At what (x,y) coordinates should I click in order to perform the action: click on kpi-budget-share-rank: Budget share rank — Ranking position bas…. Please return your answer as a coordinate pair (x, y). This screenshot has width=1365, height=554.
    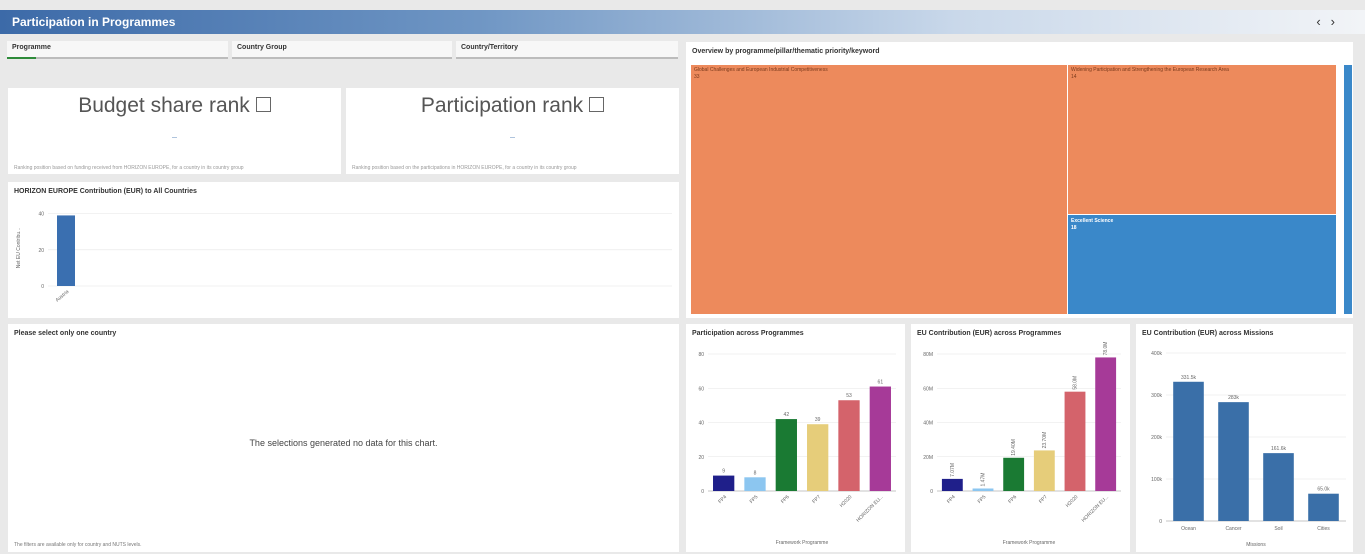
    Looking at the image, I should click on (174, 131).